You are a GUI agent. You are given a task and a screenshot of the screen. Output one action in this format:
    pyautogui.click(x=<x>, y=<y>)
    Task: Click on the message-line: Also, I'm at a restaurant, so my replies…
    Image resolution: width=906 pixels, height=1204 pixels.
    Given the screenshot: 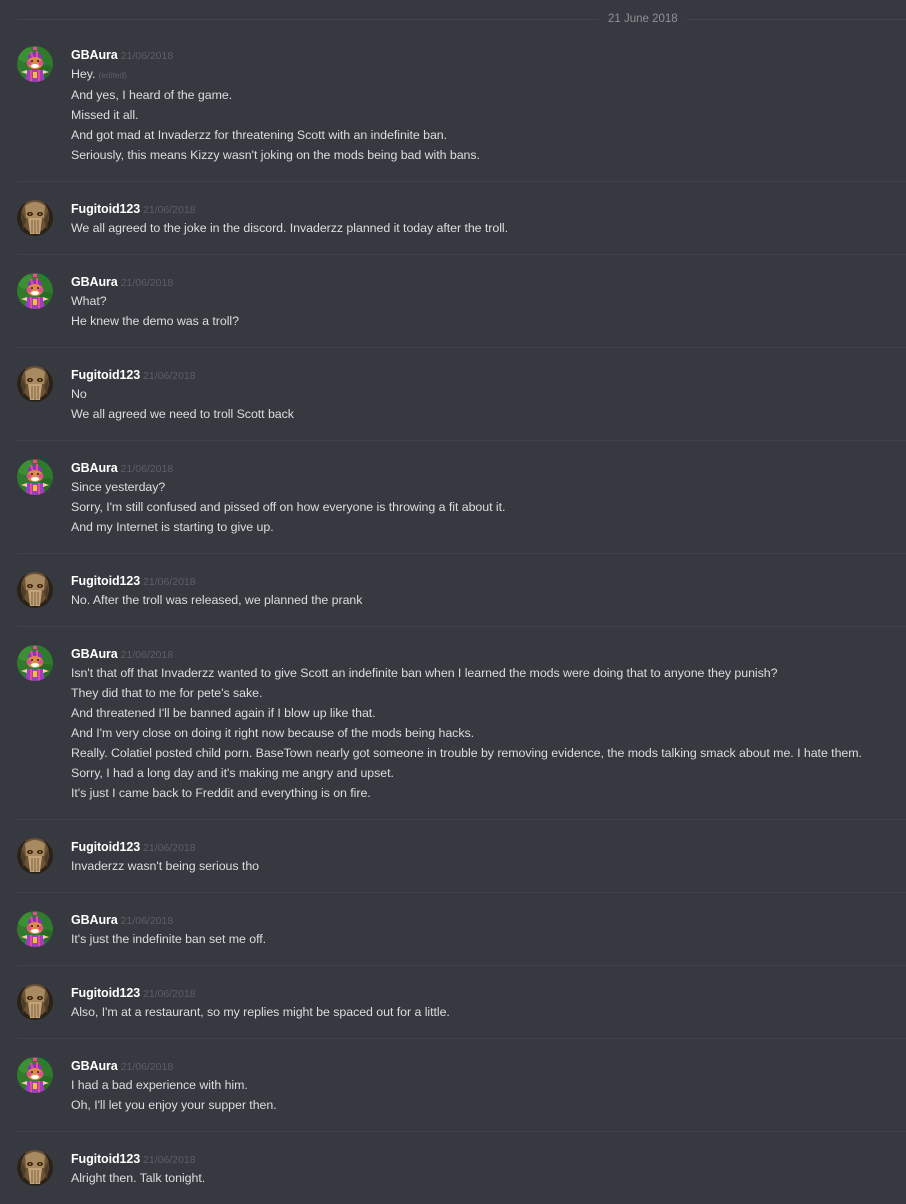 What is the action you would take?
    pyautogui.click(x=483, y=1012)
    